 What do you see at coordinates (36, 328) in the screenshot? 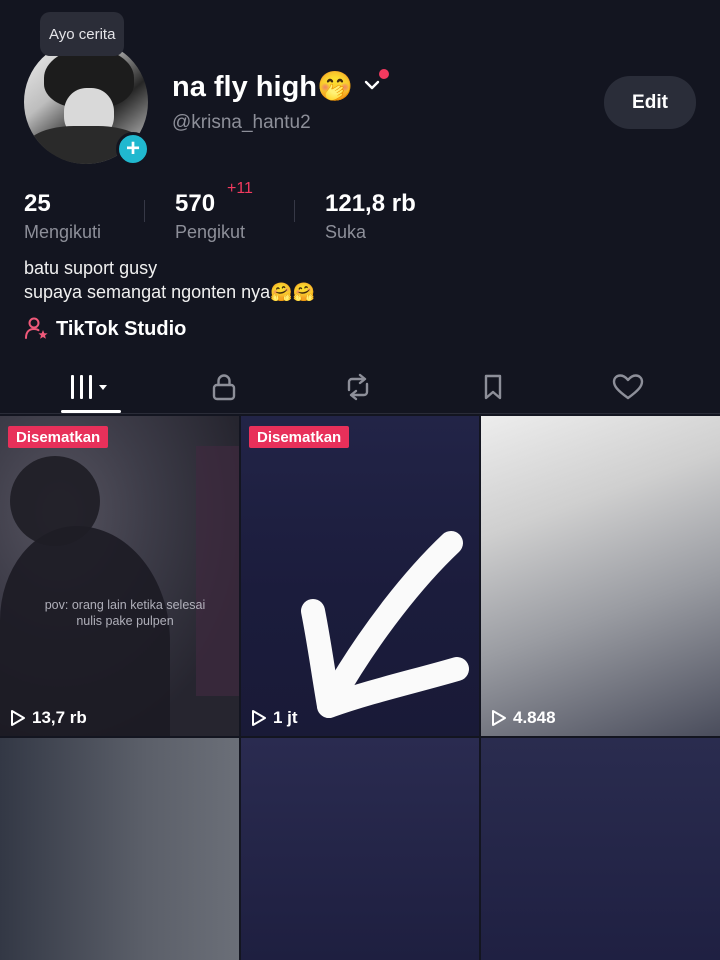
I see `creator-studio-icon` at bounding box center [36, 328].